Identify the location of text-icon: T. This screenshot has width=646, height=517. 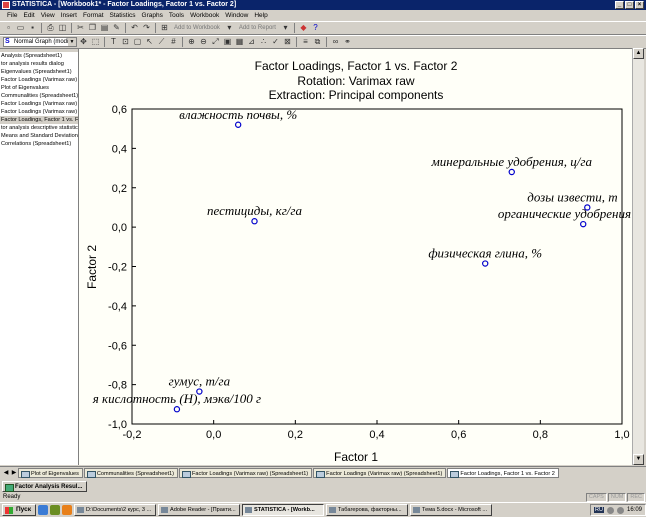
(113, 42).